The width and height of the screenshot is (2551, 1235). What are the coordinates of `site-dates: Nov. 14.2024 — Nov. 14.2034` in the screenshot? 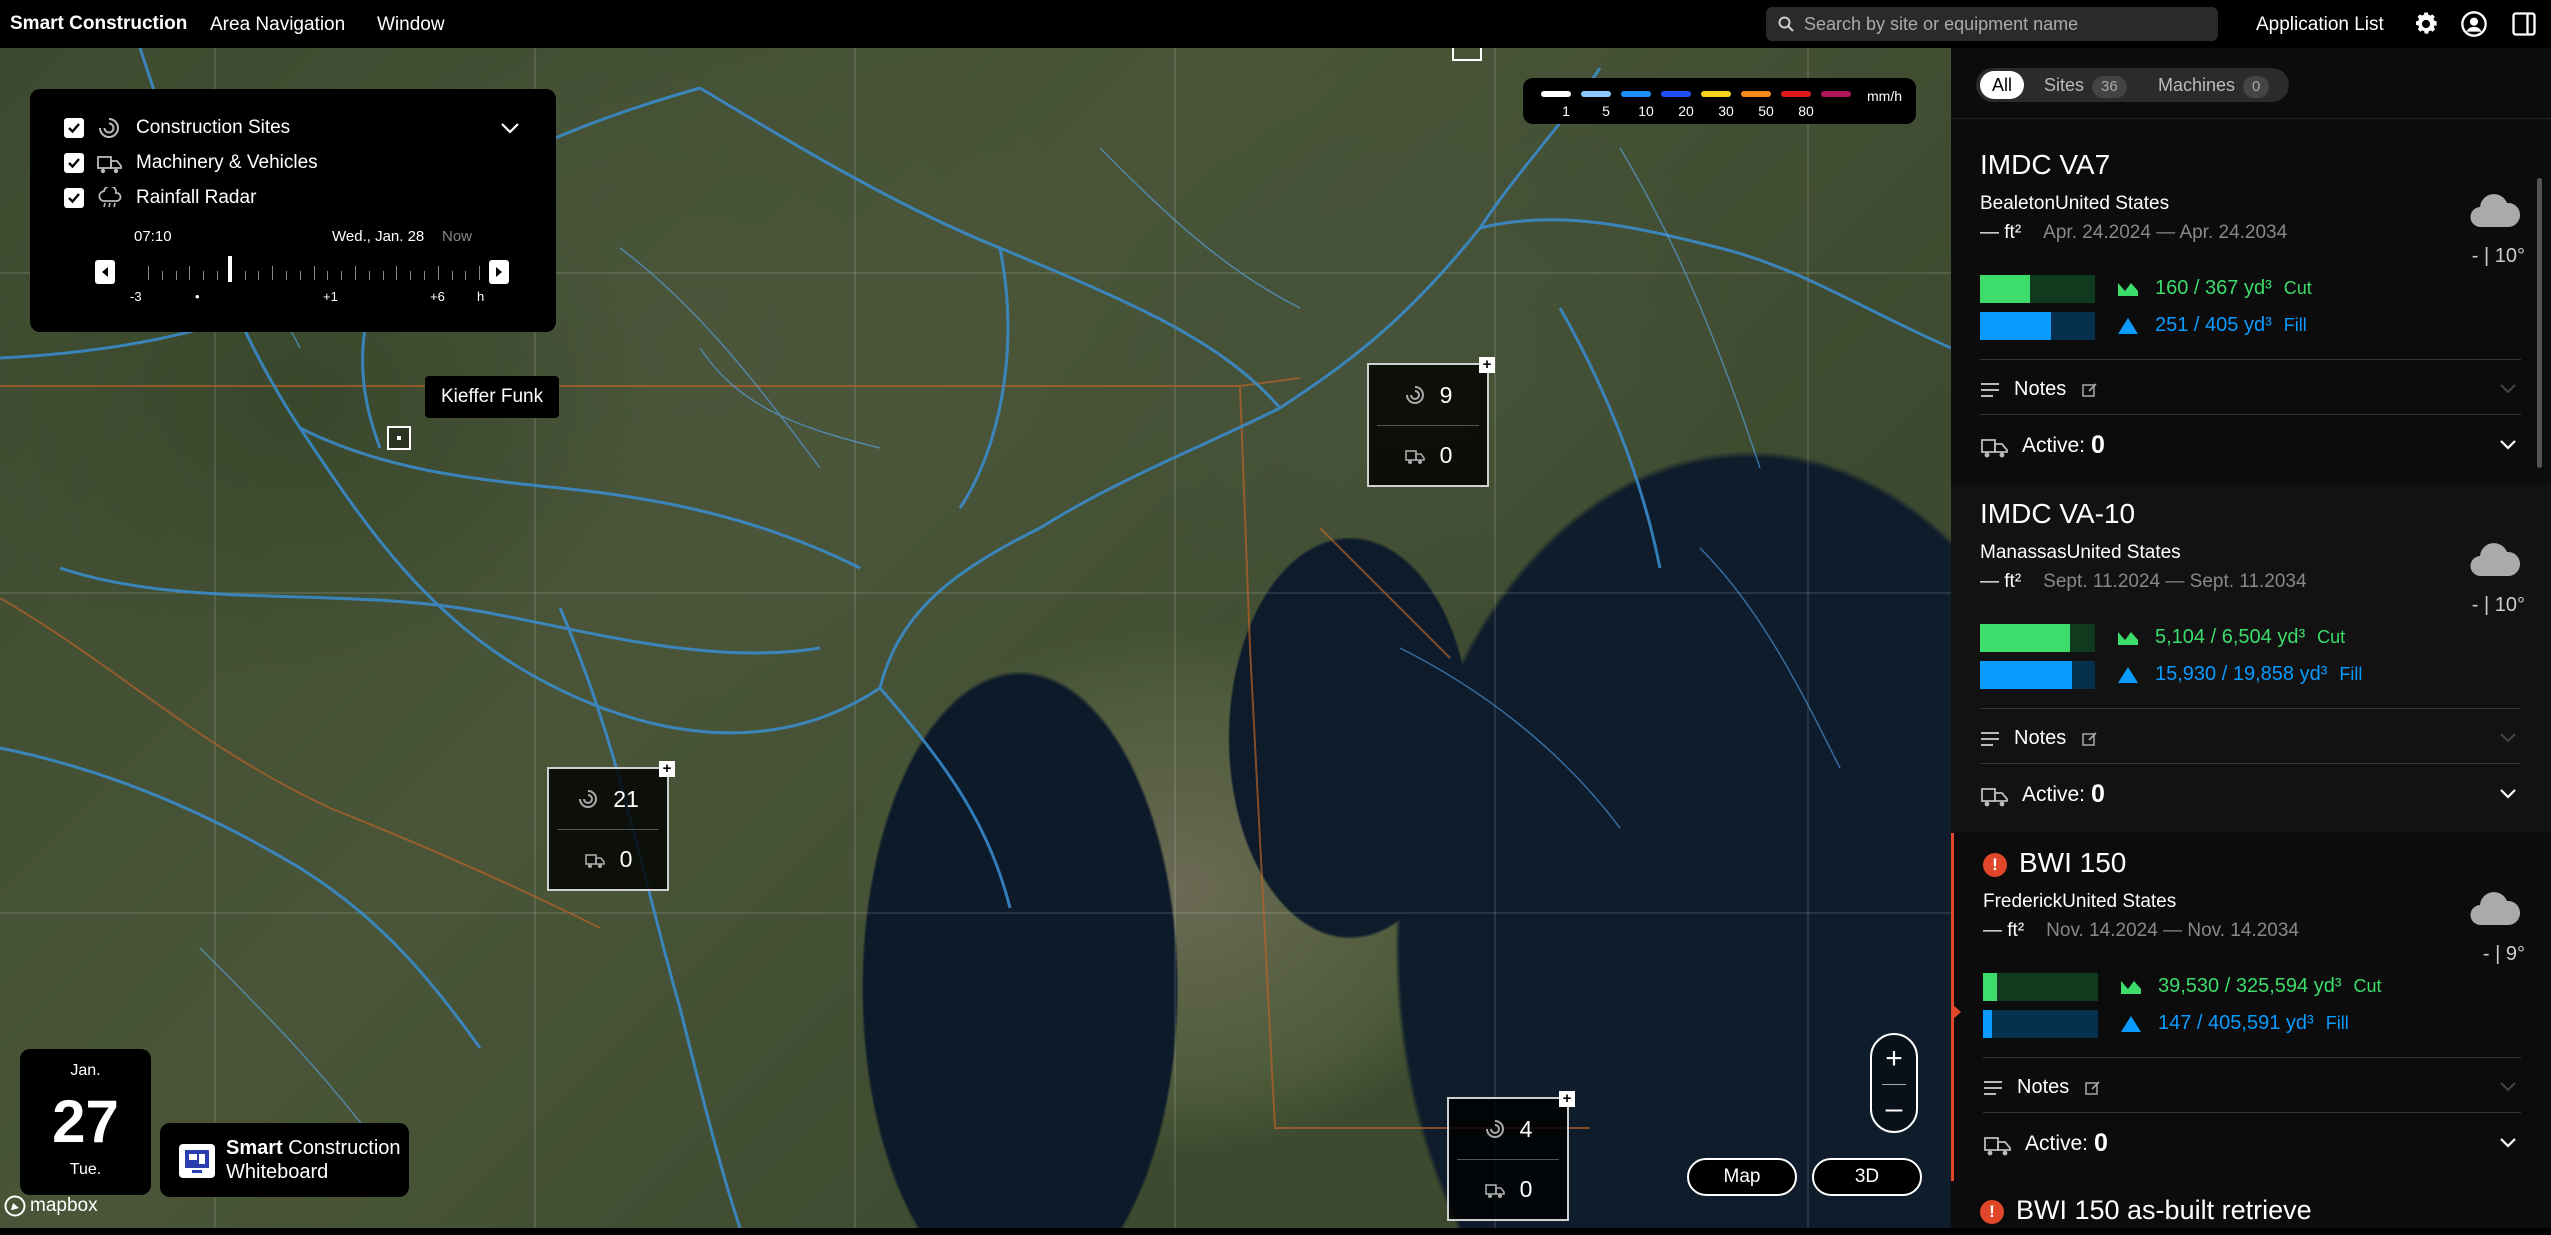 It's located at (2172, 930).